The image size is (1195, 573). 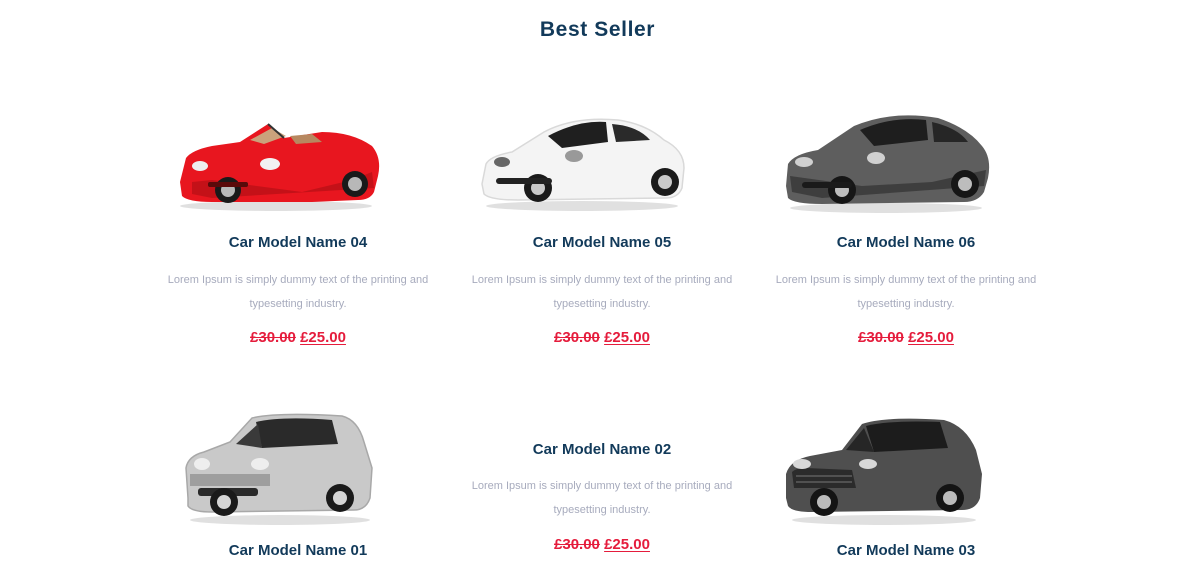 I want to click on section-title: Best Seller, so click(x=597, y=29).